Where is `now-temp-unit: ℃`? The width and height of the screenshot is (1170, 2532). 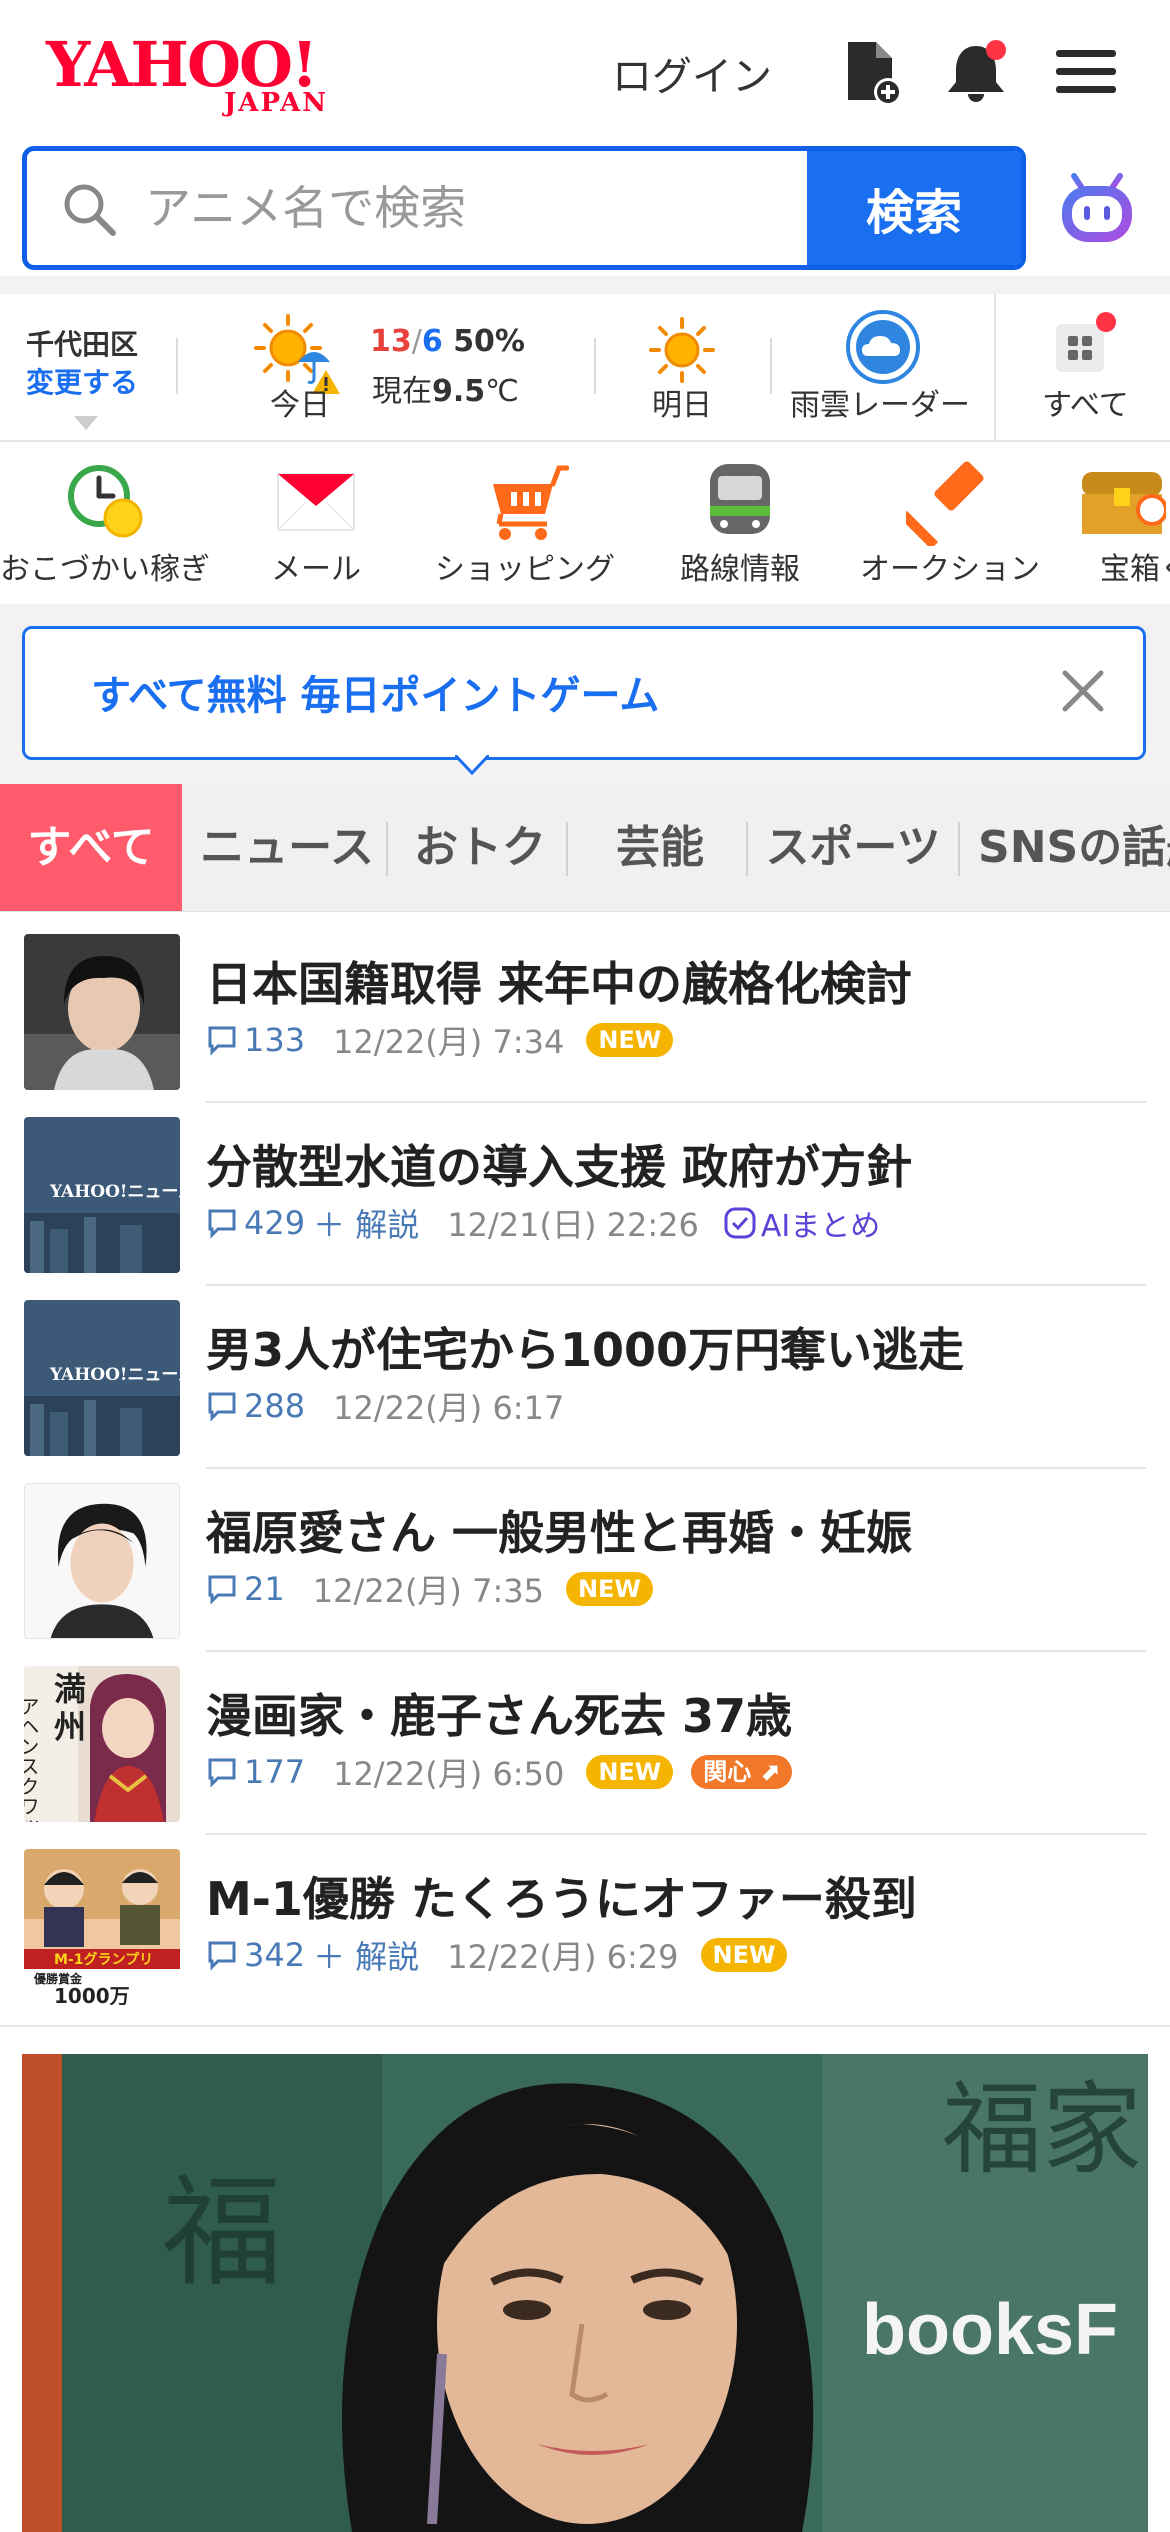 now-temp-unit: ℃ is located at coordinates (502, 391).